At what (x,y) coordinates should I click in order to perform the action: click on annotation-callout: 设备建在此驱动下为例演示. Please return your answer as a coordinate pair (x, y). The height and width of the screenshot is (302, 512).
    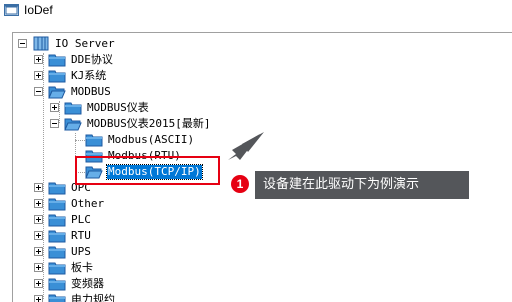
    Looking at the image, I should click on (362, 185).